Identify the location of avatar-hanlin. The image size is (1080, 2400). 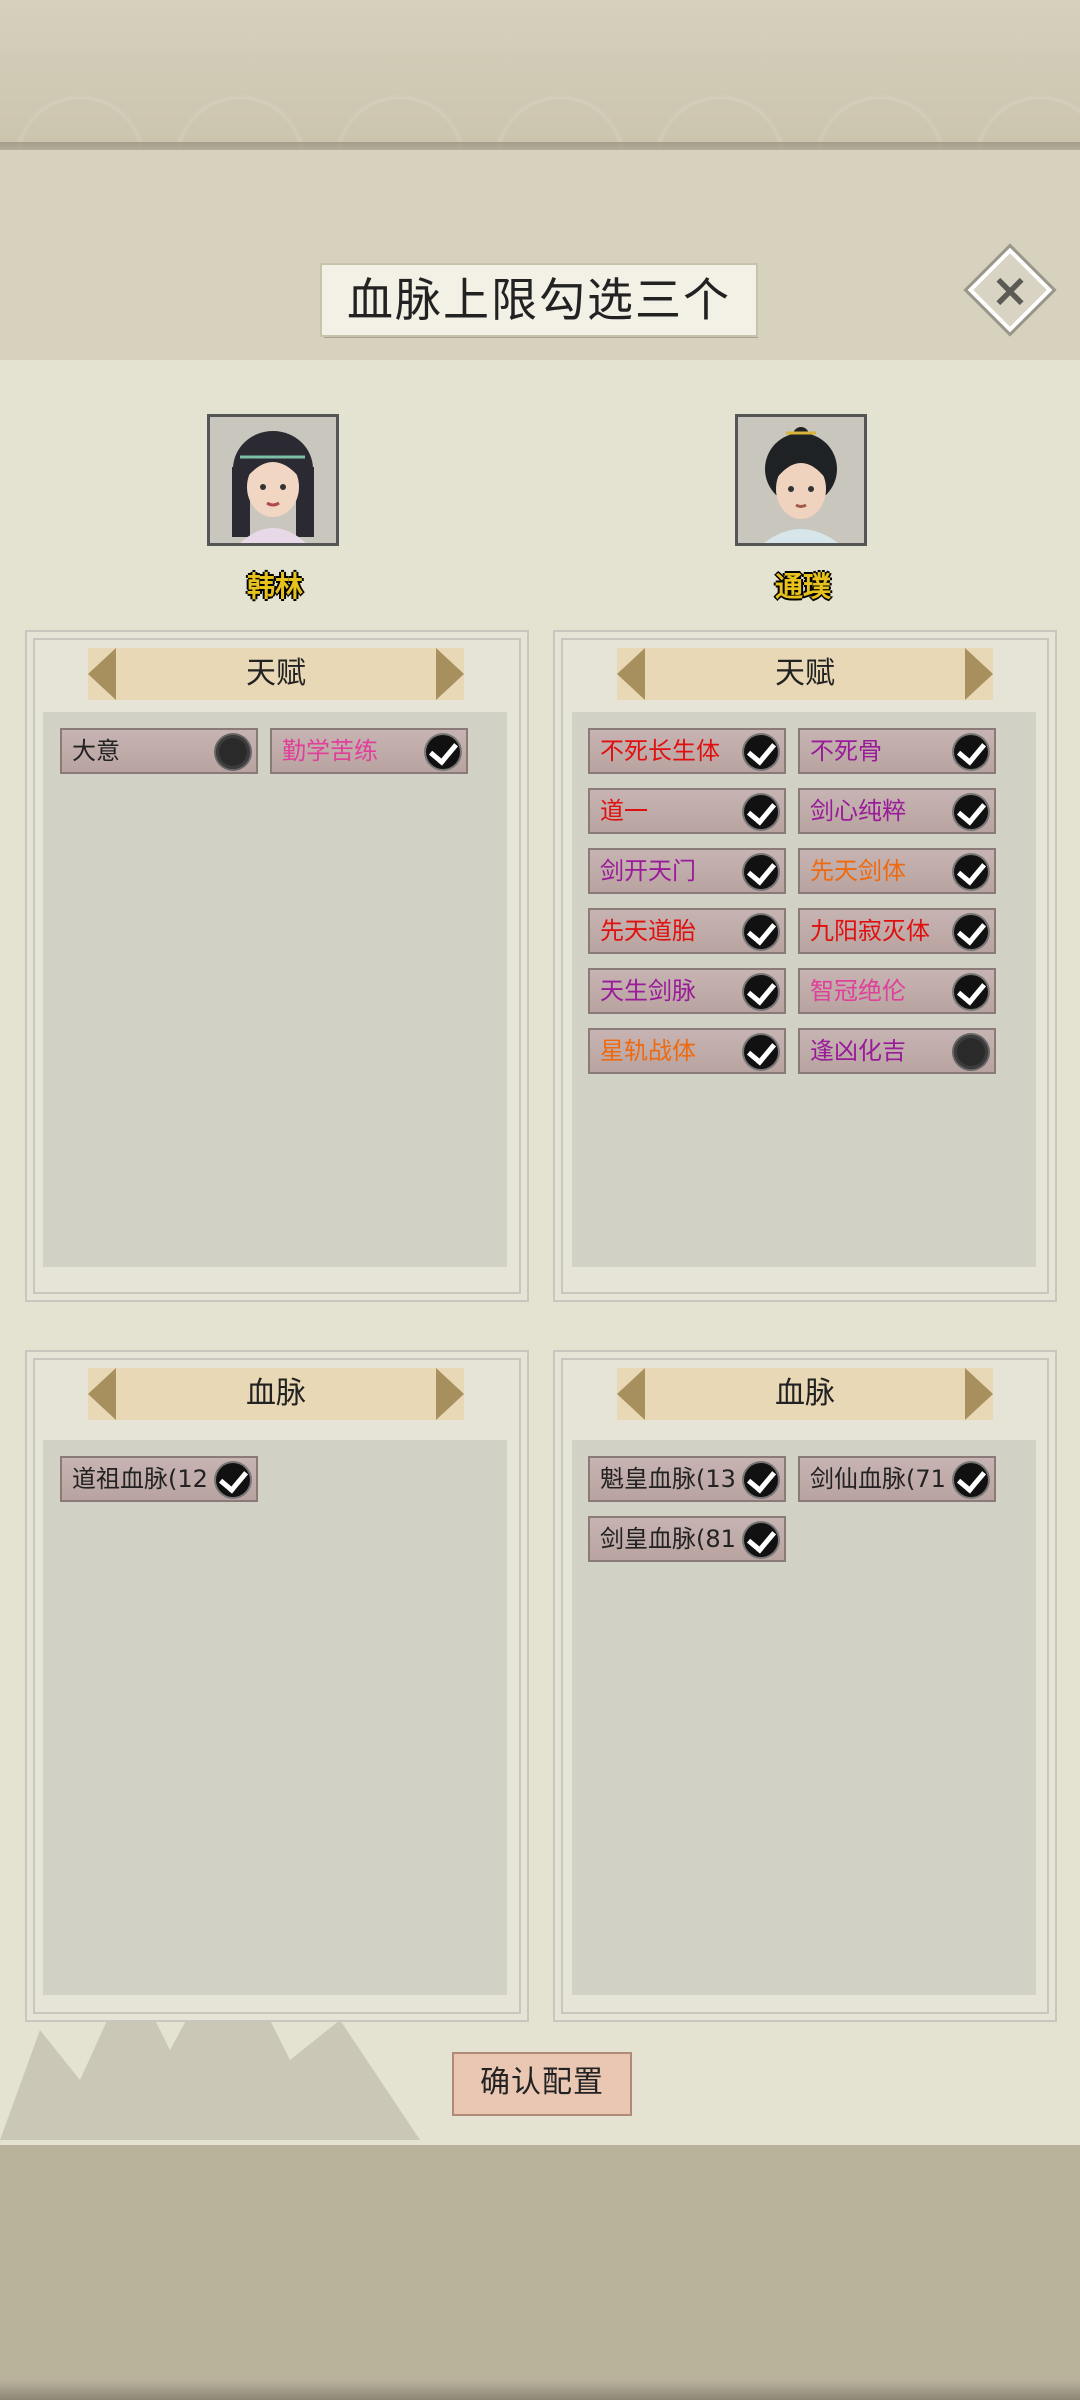
(273, 480).